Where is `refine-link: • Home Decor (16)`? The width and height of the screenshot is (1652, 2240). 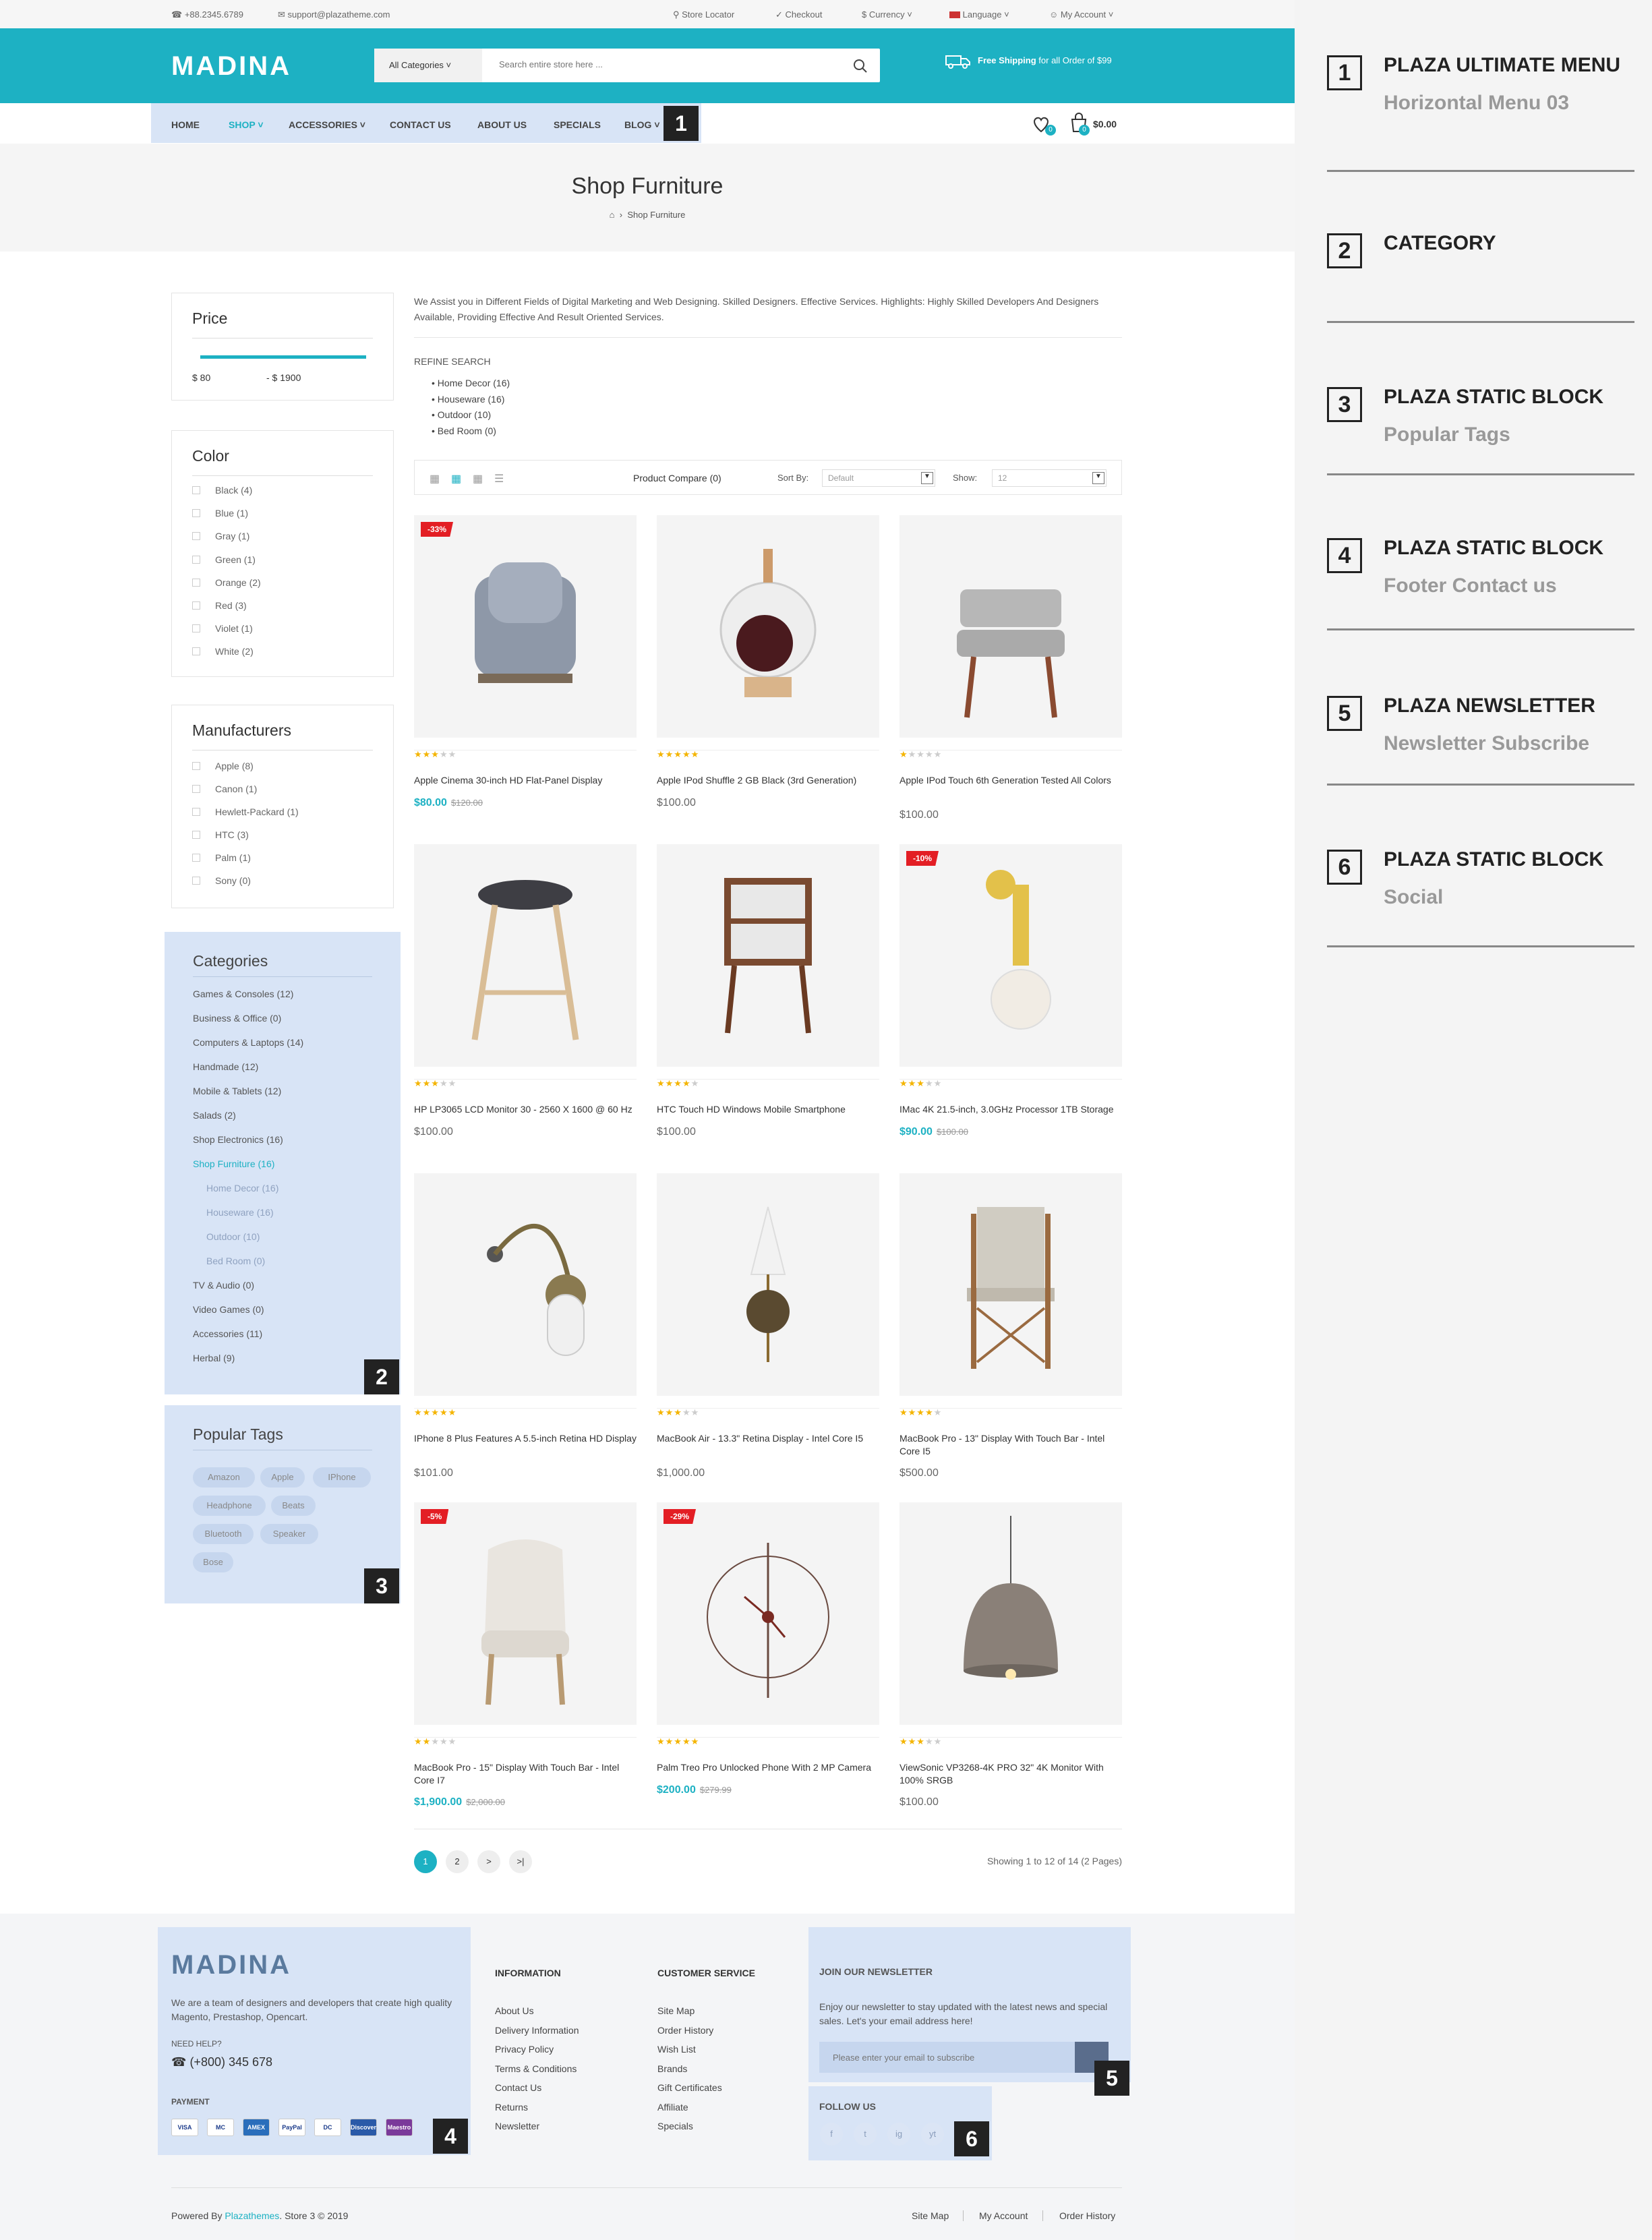 refine-link: • Home Decor (16) is located at coordinates (471, 383).